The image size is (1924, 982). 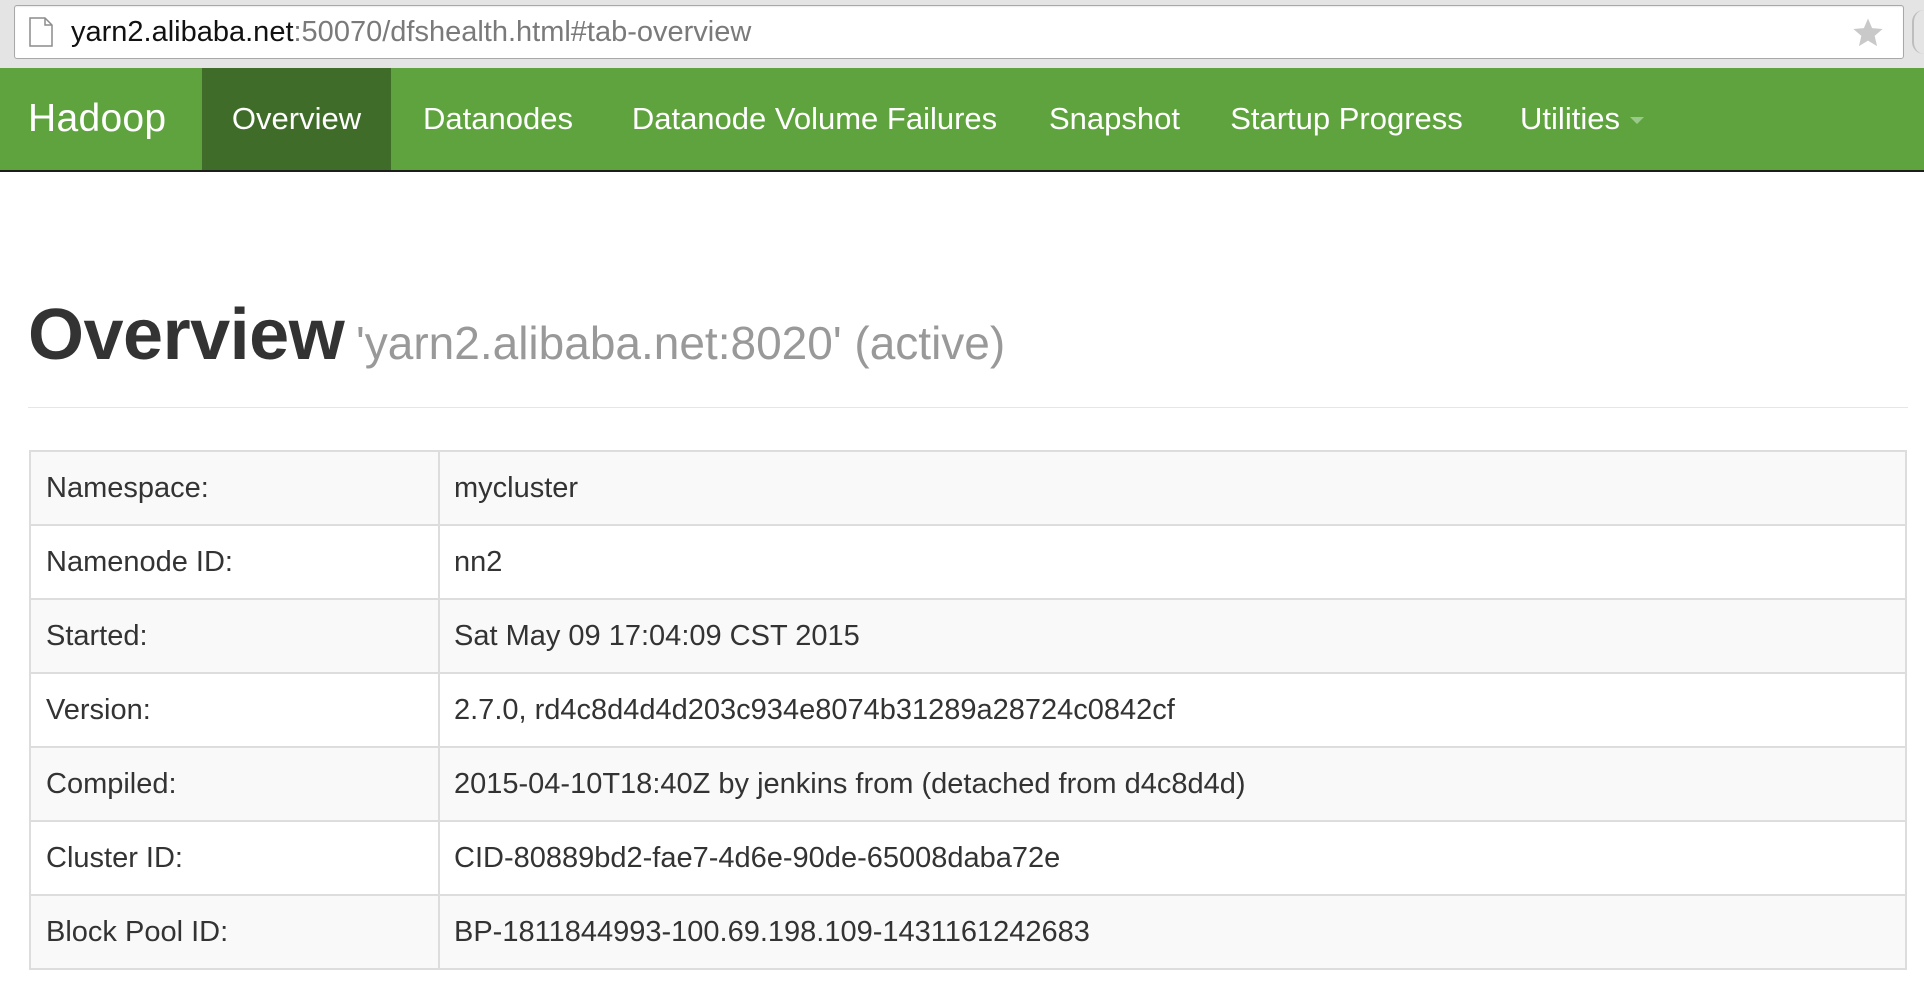 I want to click on url-path: :50070/dfshealth.html#tab-overview, so click(x=522, y=32).